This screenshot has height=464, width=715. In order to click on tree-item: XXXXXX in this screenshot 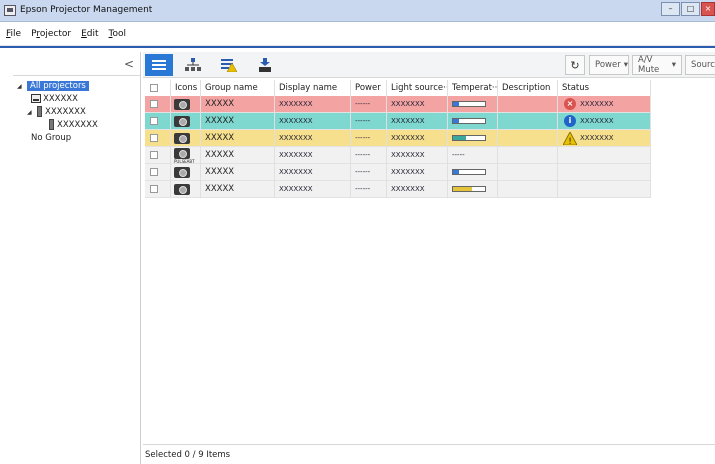, I will do `click(76, 99)`.